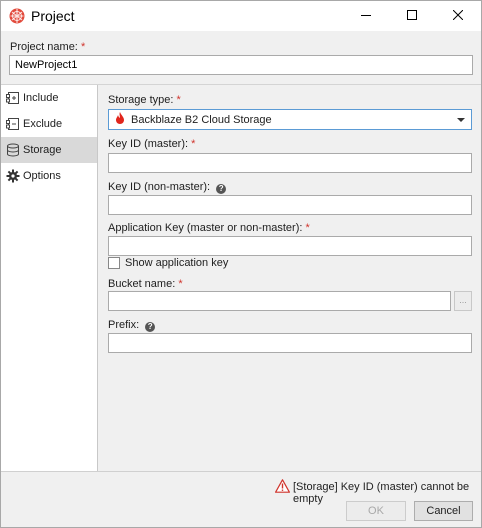 The height and width of the screenshot is (528, 482). What do you see at coordinates (49, 124) in the screenshot?
I see `nav-item-exclude: Exclude` at bounding box center [49, 124].